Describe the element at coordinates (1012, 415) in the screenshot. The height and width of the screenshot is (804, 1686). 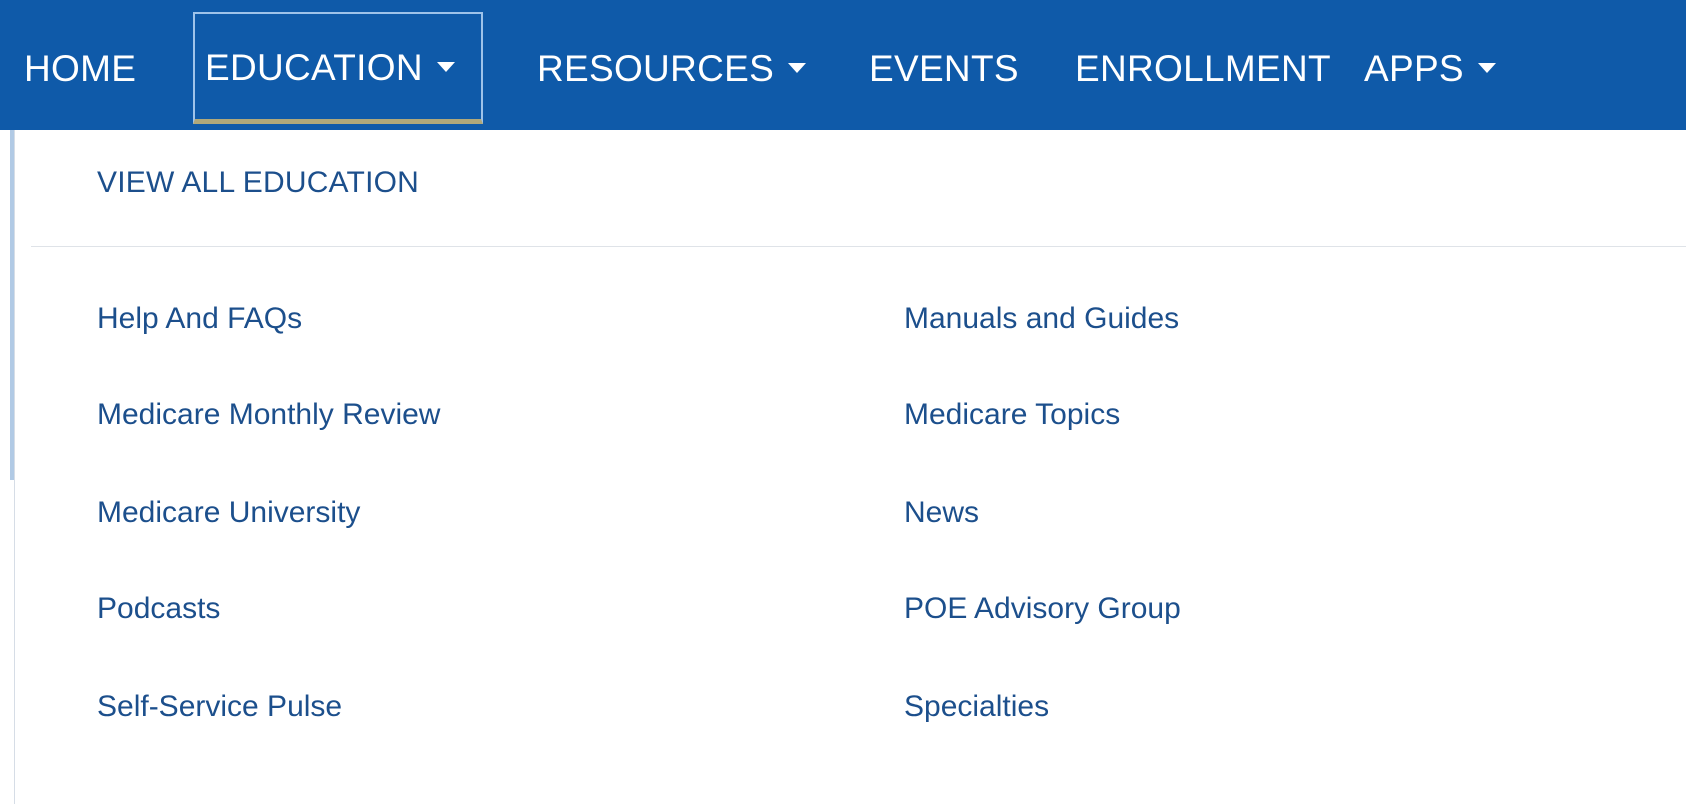
I see `menu-link-medicare-topics: Medicare Topics` at that location.